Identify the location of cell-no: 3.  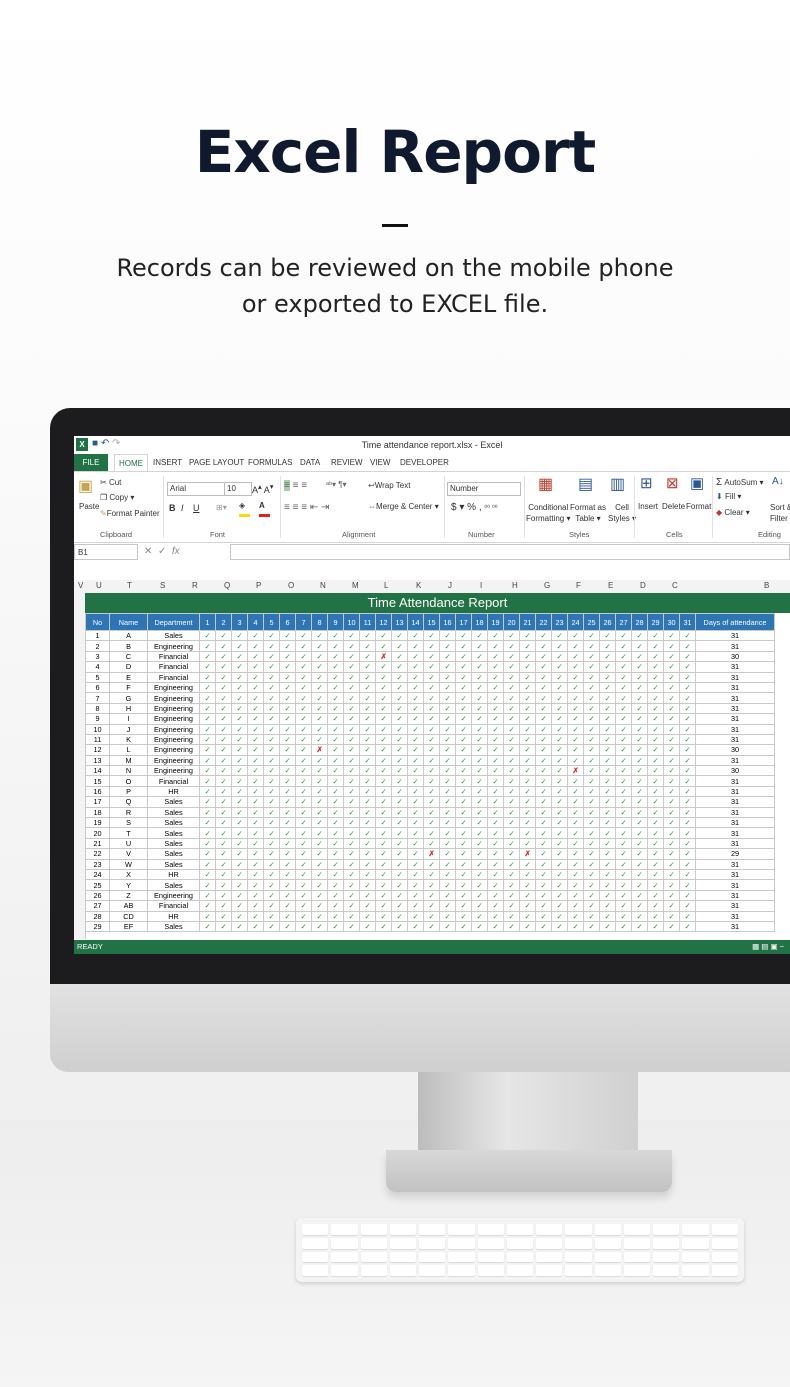
(97, 656).